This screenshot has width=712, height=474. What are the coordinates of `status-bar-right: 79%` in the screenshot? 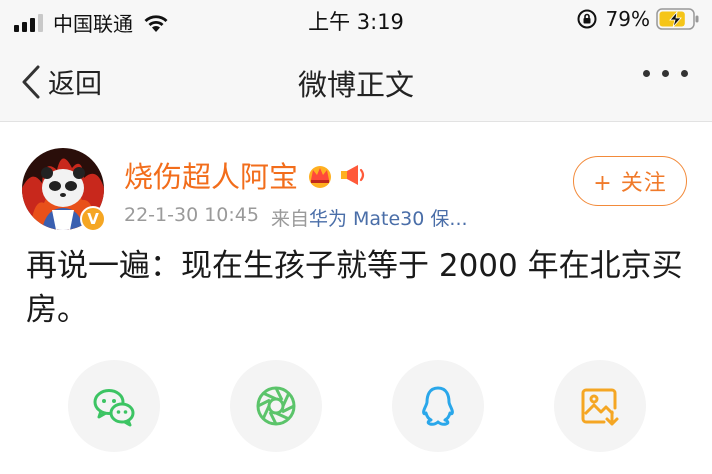 It's located at (638, 19).